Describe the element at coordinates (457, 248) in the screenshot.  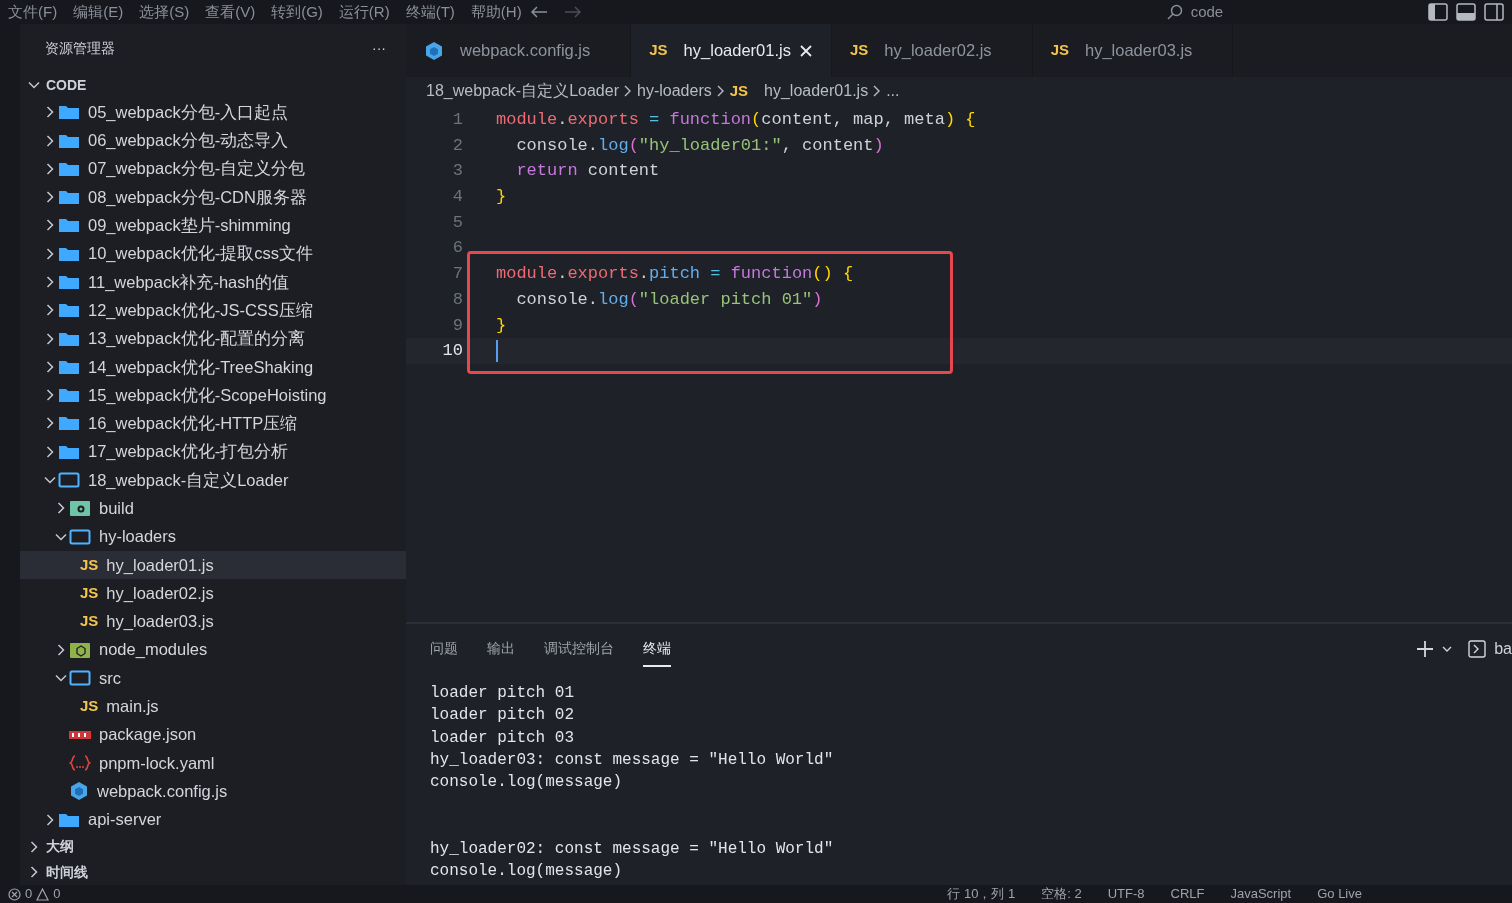
I see `line-number: 6` at that location.